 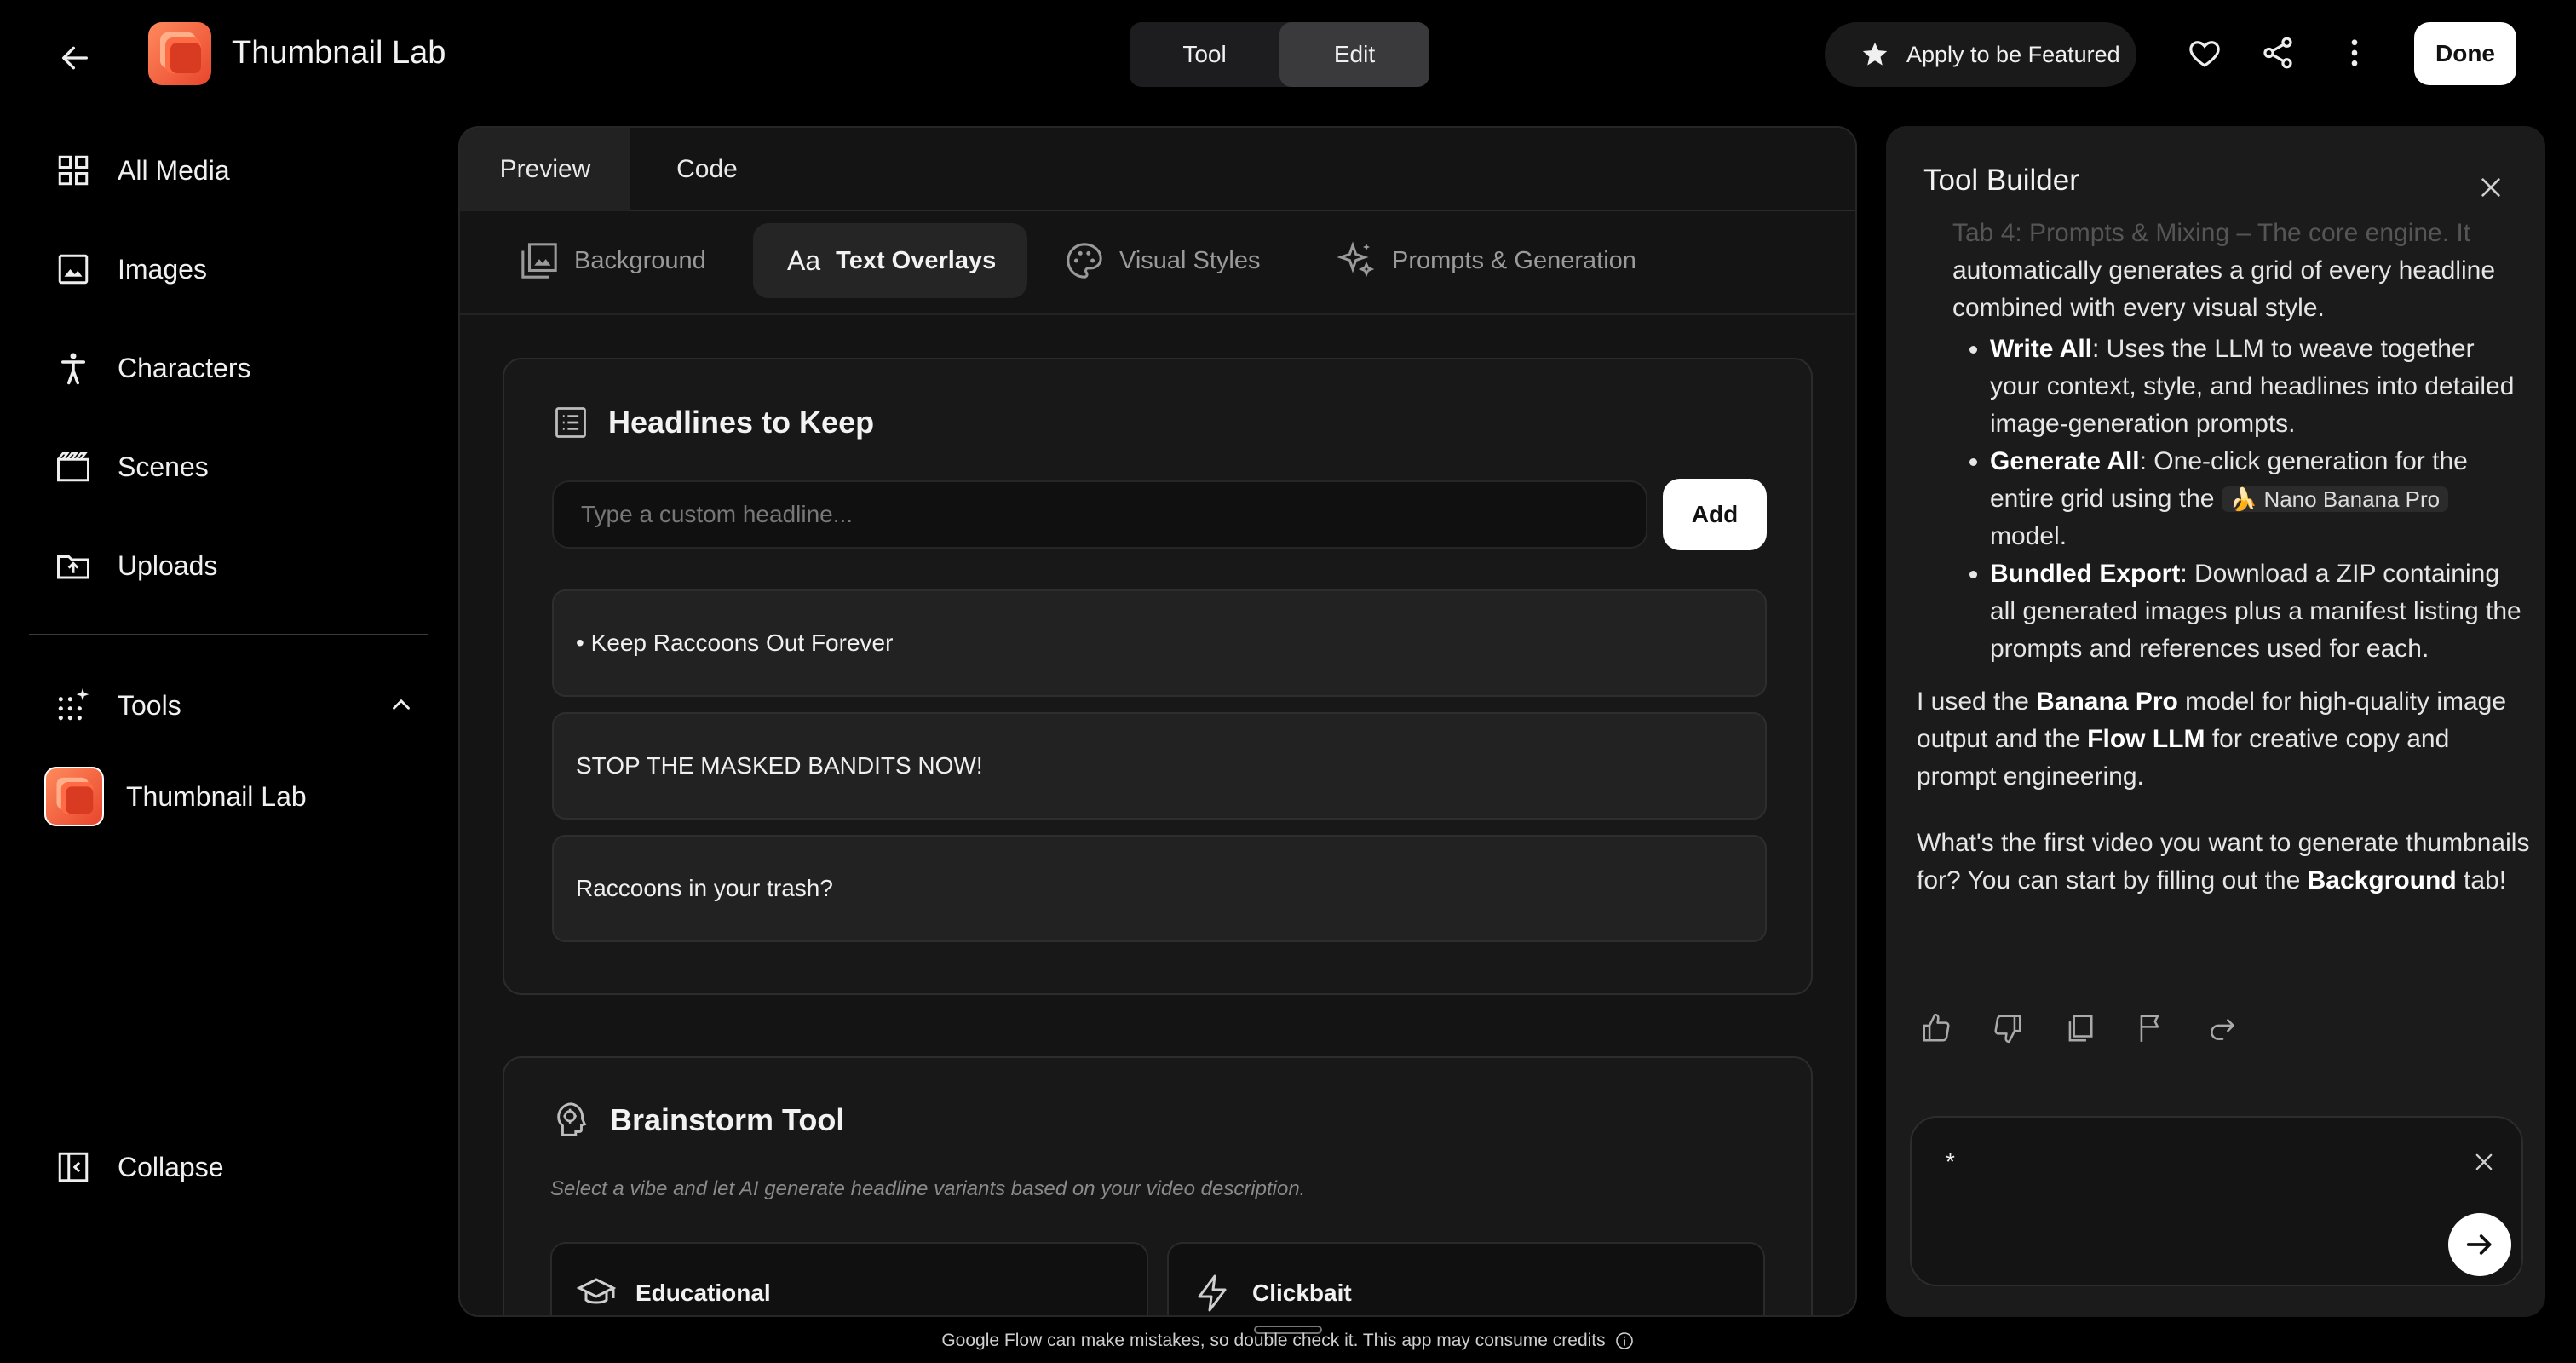 I want to click on send-button, so click(x=2479, y=1244).